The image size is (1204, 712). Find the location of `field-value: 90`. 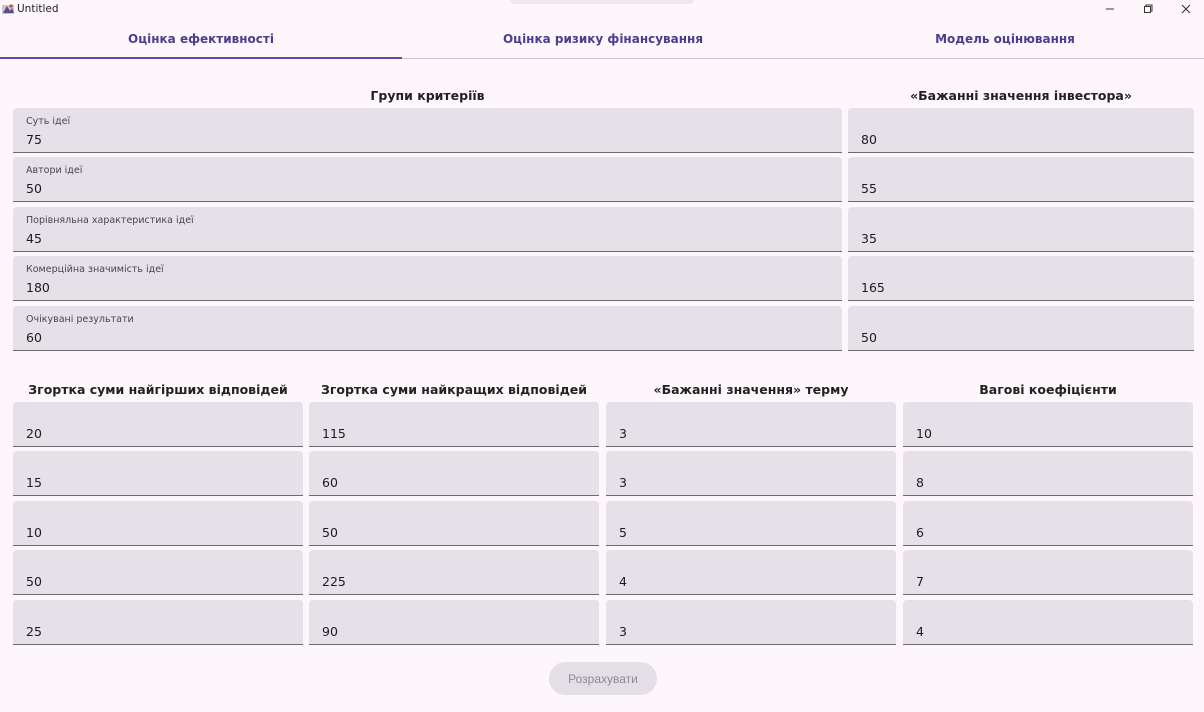

field-value: 90 is located at coordinates (330, 631).